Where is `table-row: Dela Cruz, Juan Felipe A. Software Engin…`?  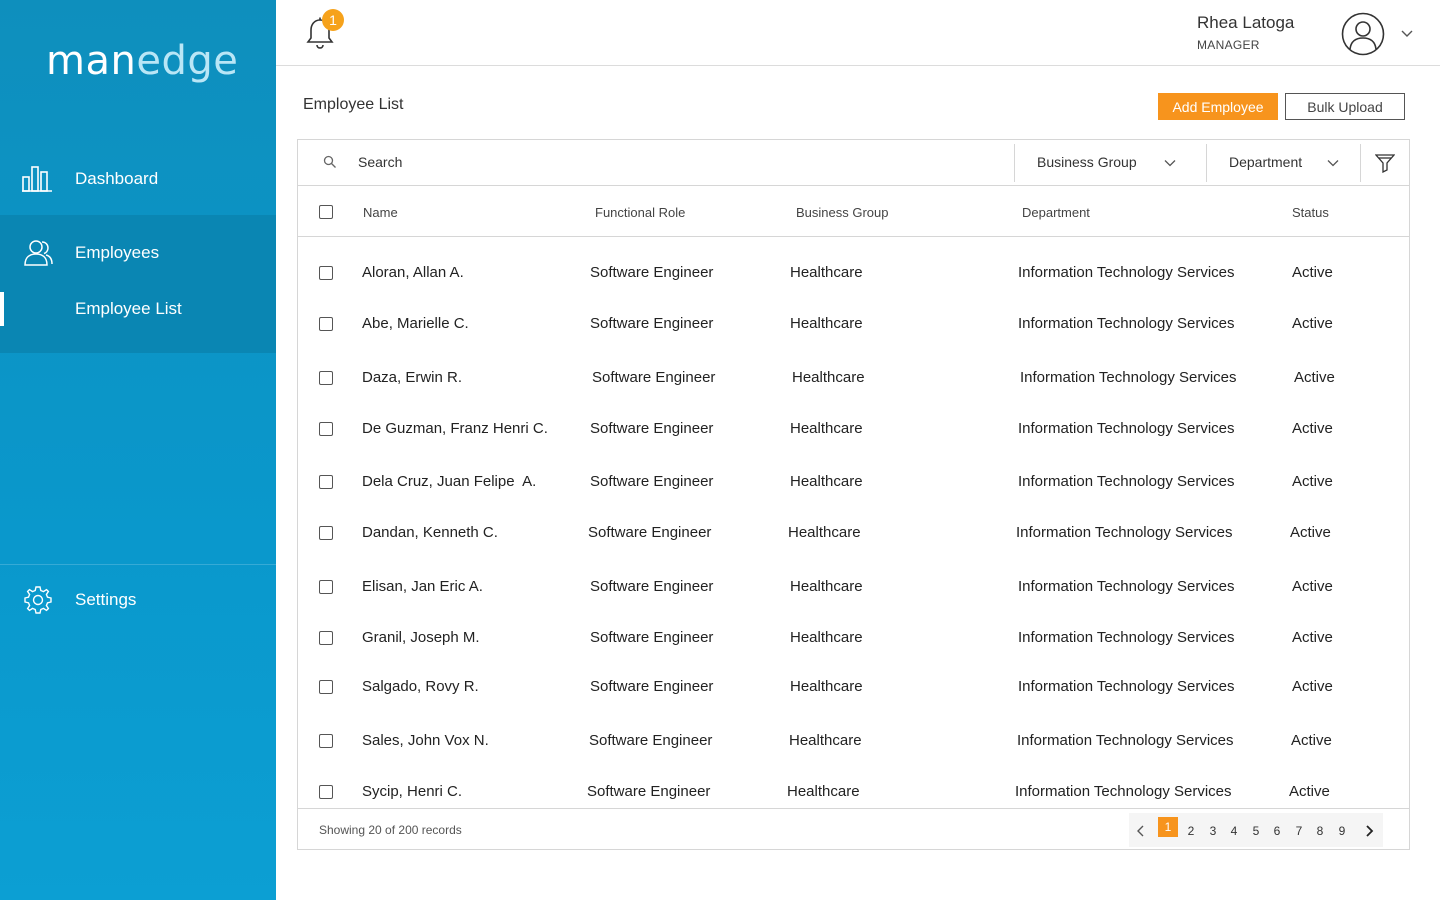 table-row: Dela Cruz, Juan Felipe A. Software Engin… is located at coordinates (853, 483).